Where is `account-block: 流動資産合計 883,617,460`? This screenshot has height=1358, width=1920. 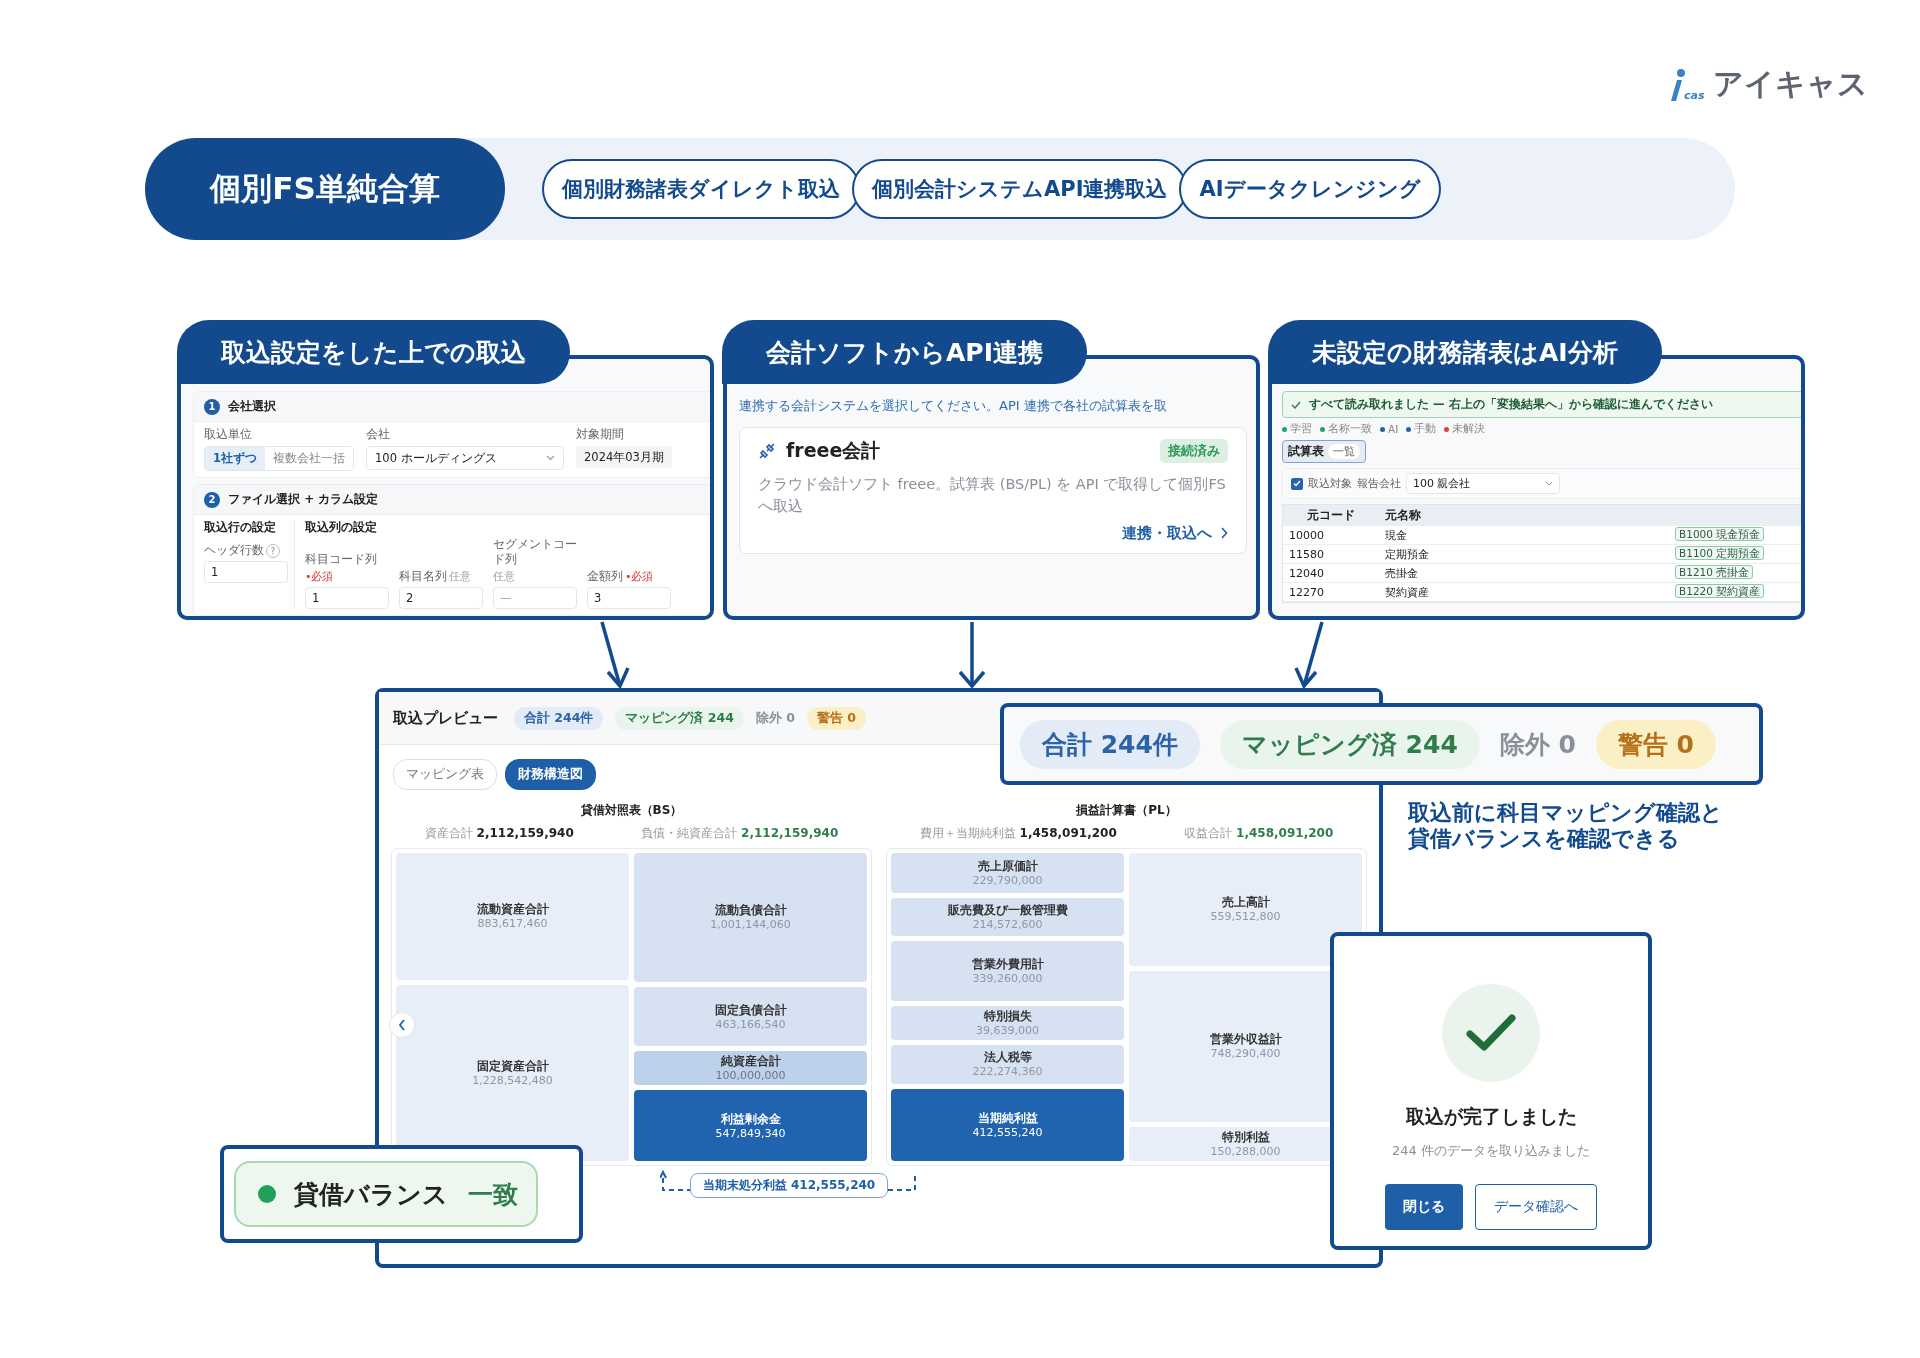
account-block: 流動資産合計 883,617,460 is located at coordinates (512, 916).